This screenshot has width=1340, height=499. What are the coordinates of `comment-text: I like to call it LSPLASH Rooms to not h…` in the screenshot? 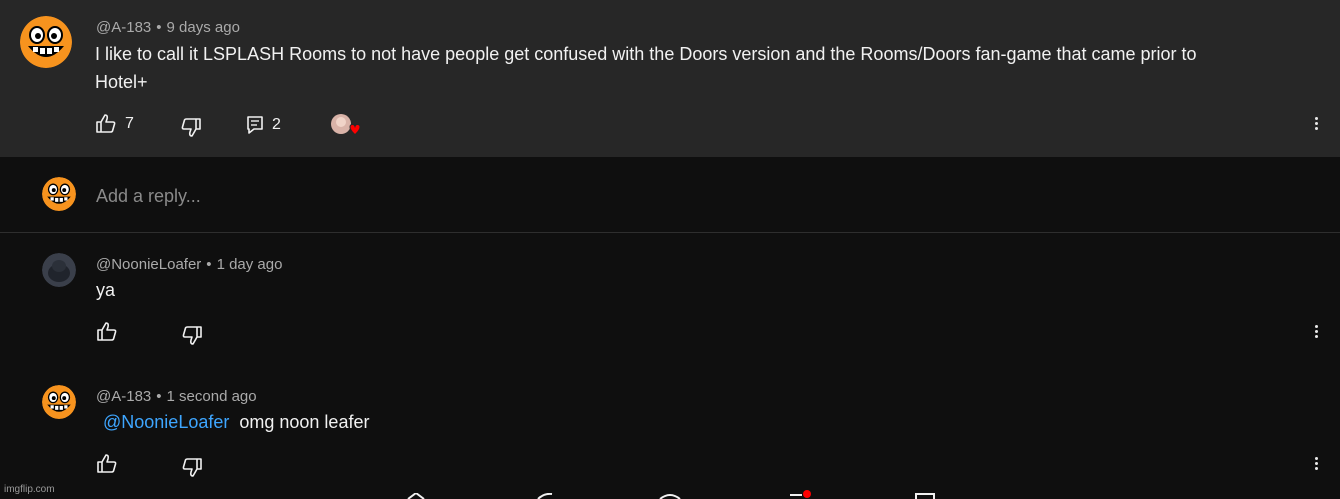 It's located at (695, 68).